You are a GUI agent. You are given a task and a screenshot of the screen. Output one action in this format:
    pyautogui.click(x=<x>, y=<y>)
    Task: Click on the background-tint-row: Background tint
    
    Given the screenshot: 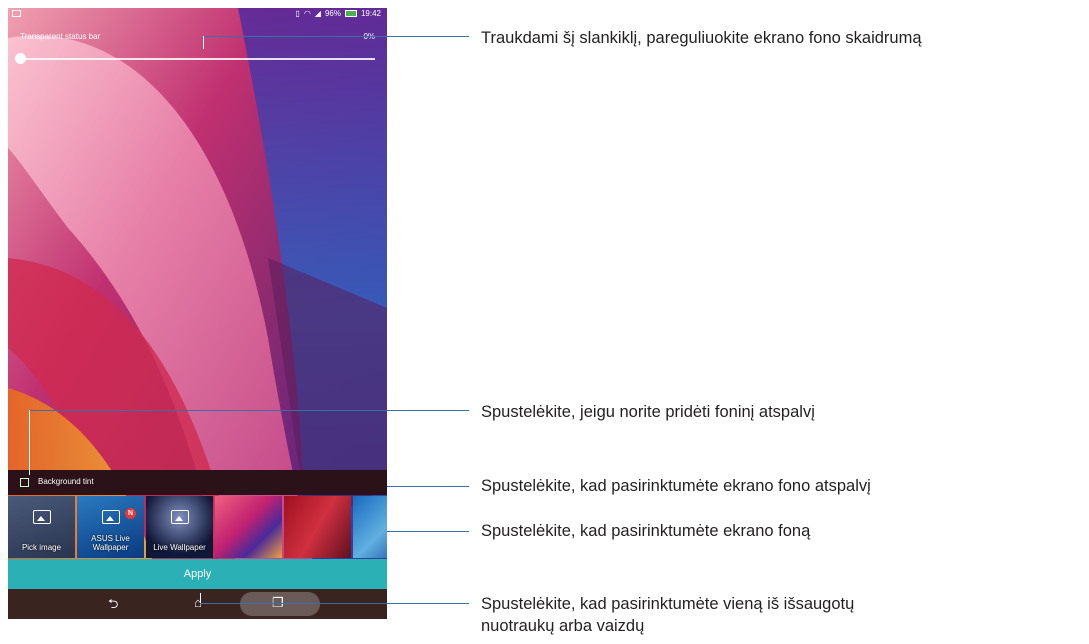 What is the action you would take?
    pyautogui.click(x=197, y=482)
    